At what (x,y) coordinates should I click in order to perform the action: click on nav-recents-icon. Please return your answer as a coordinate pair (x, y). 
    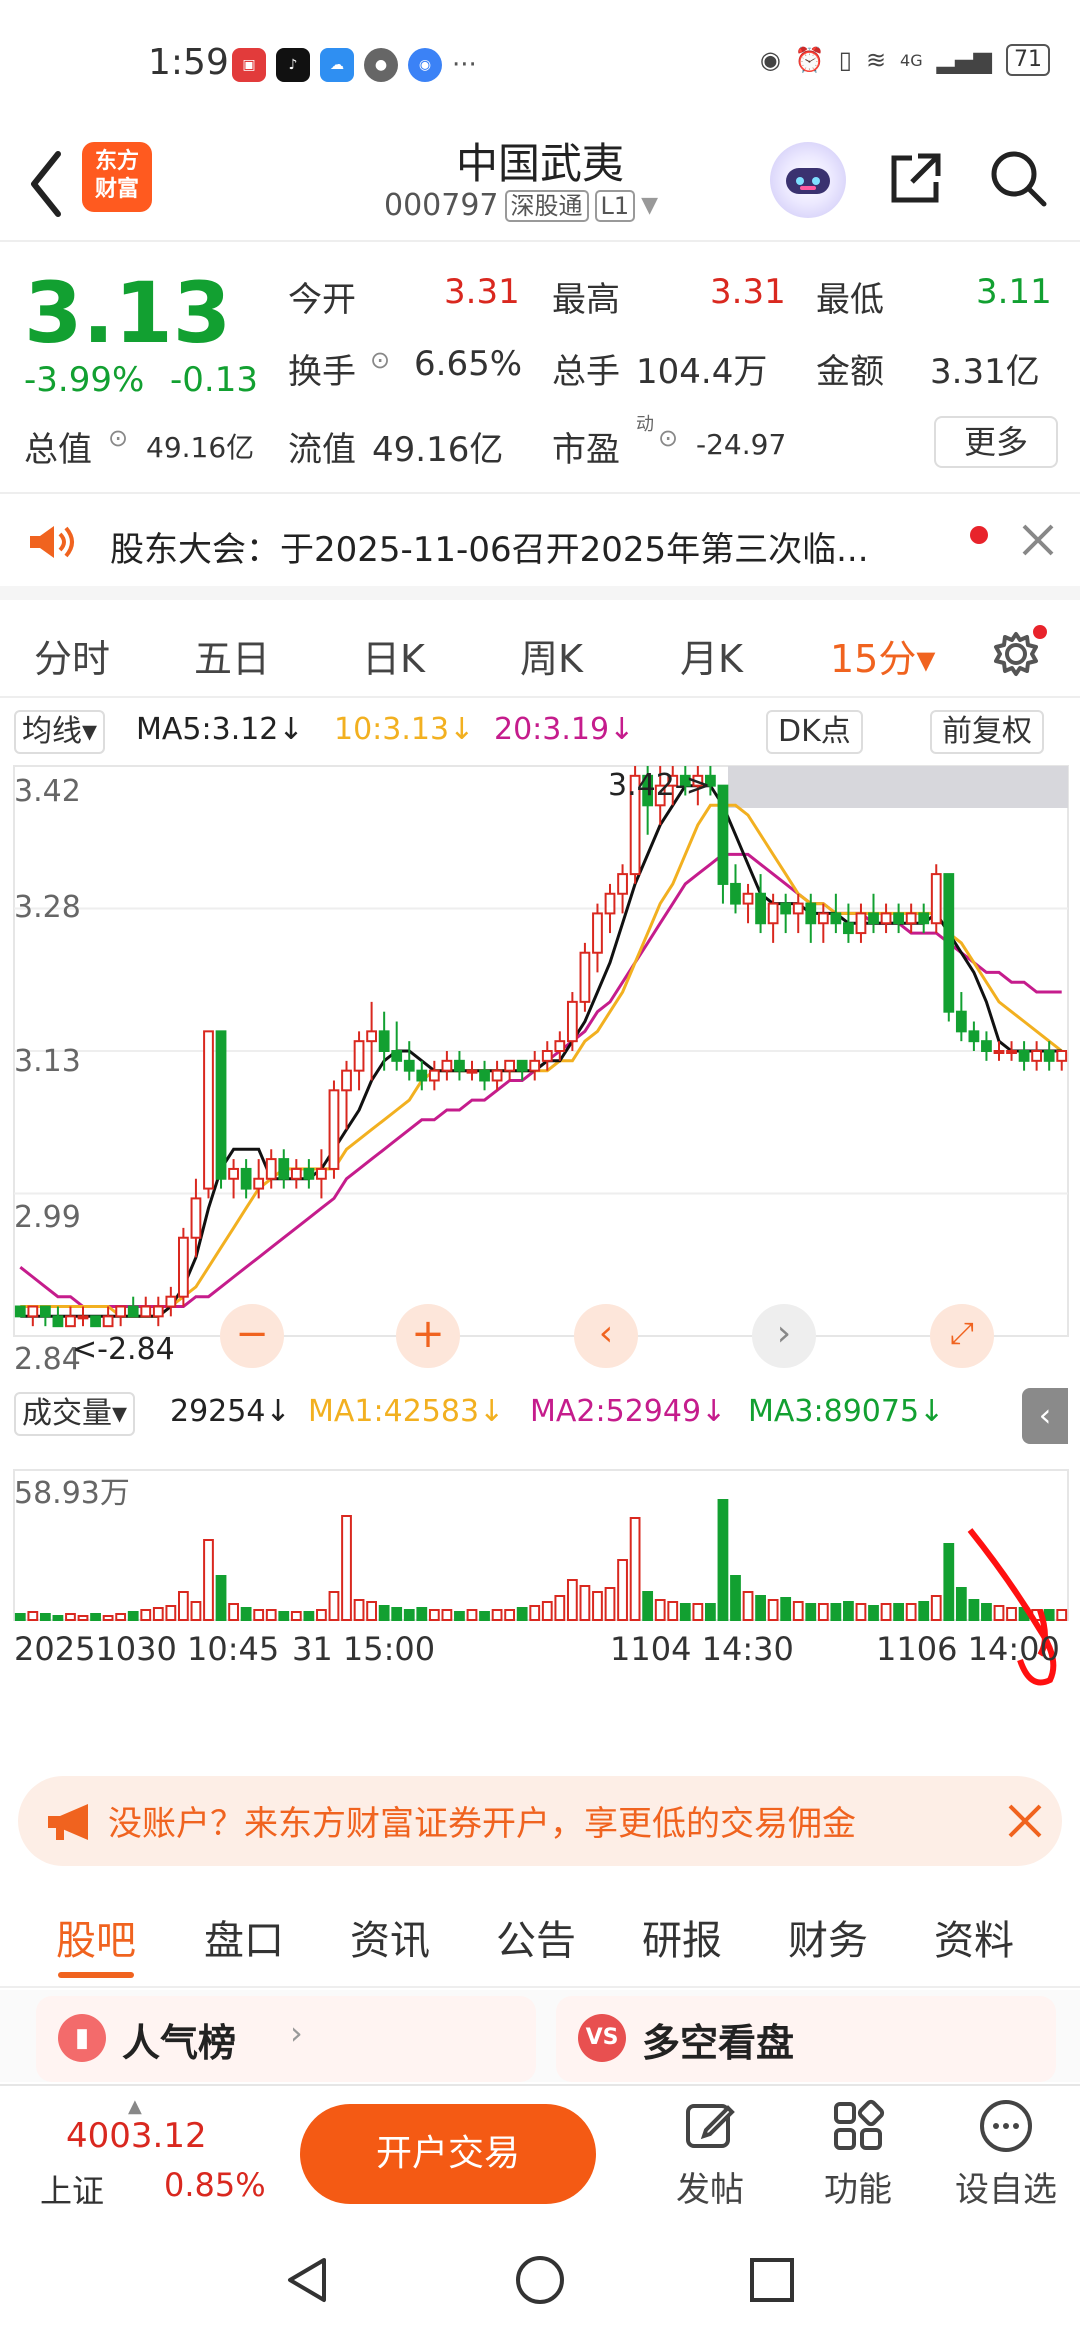
    Looking at the image, I should click on (772, 2280).